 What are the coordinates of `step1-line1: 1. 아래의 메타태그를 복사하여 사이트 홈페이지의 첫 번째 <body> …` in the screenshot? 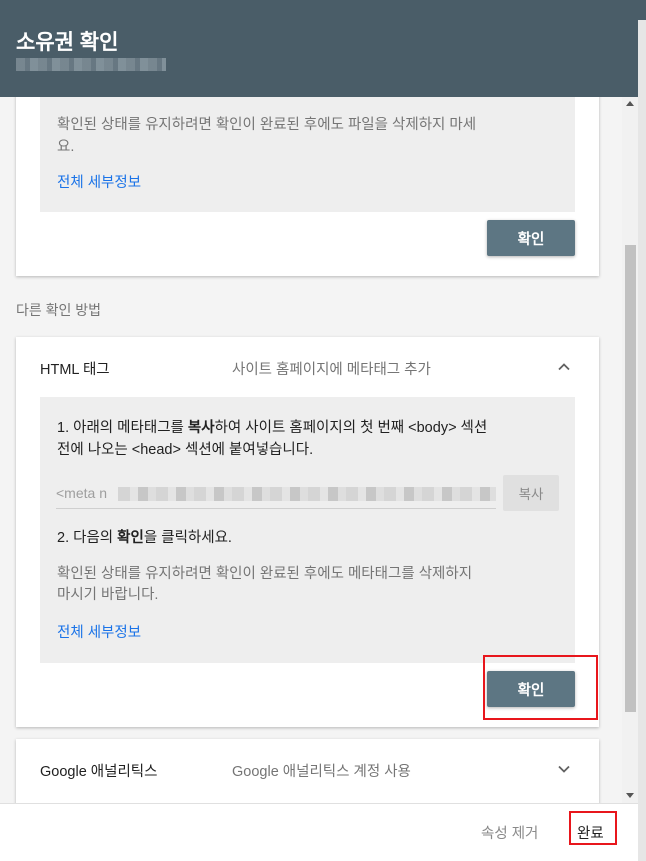 It's located at (314, 428).